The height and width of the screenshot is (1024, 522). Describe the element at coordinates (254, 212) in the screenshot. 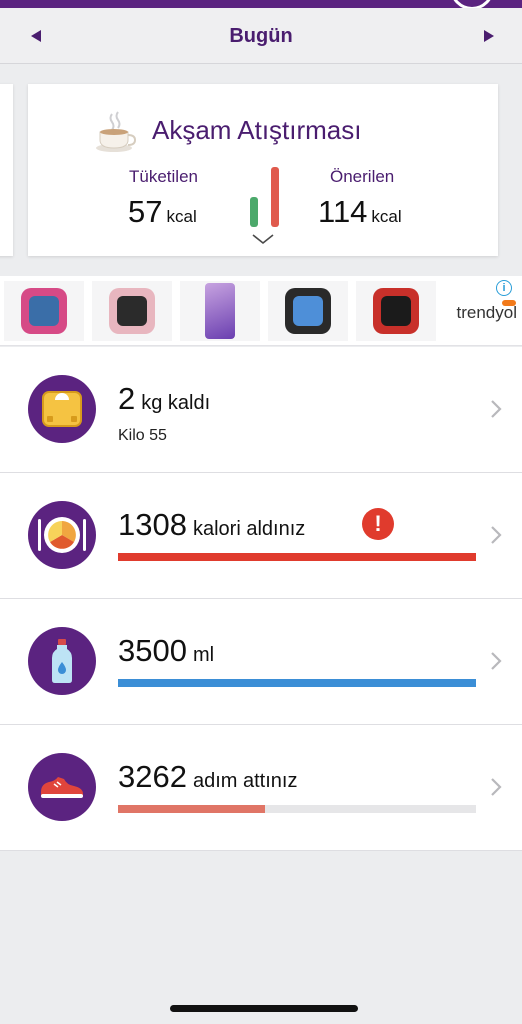

I see `consumed-bar` at that location.